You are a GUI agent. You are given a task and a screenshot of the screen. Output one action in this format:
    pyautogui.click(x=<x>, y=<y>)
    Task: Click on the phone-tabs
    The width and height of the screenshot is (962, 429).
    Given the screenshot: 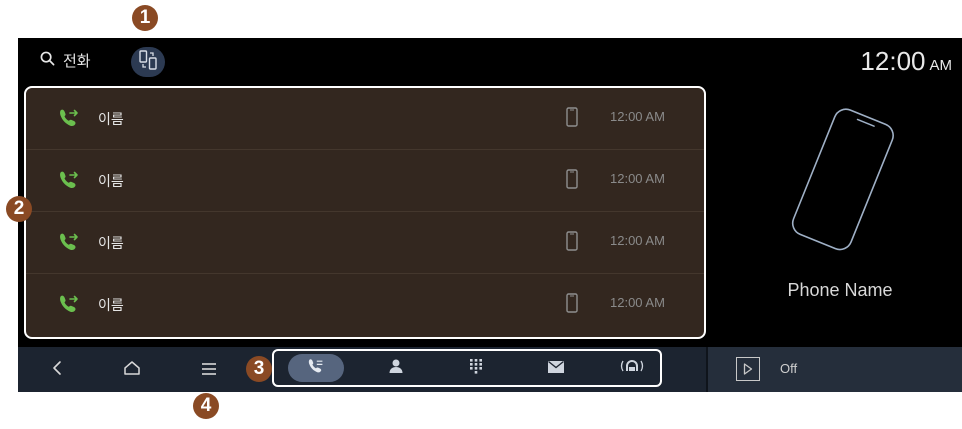 What is the action you would take?
    pyautogui.click(x=467, y=368)
    